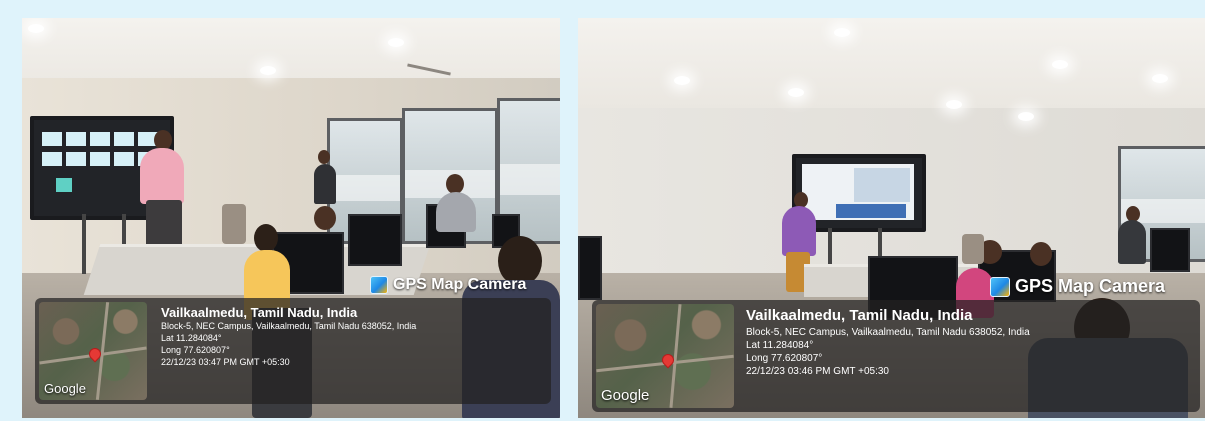 Image resolution: width=1205 pixels, height=421 pixels. I want to click on timestamp: 22/12/23 03:46 PM GMT +05:30, so click(817, 372).